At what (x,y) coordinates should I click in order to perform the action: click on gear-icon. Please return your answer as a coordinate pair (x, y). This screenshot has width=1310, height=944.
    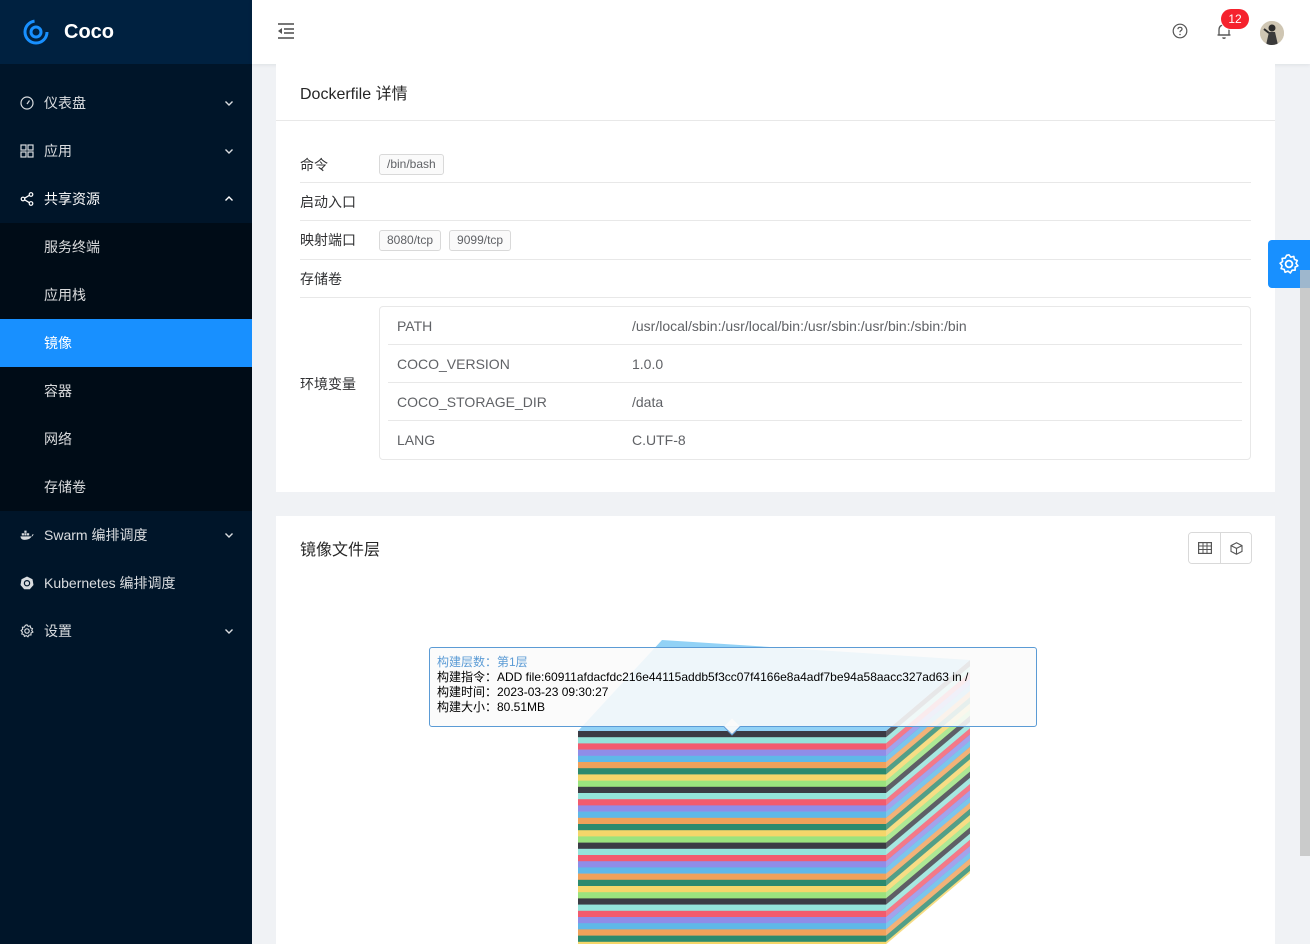
    Looking at the image, I should click on (1289, 264).